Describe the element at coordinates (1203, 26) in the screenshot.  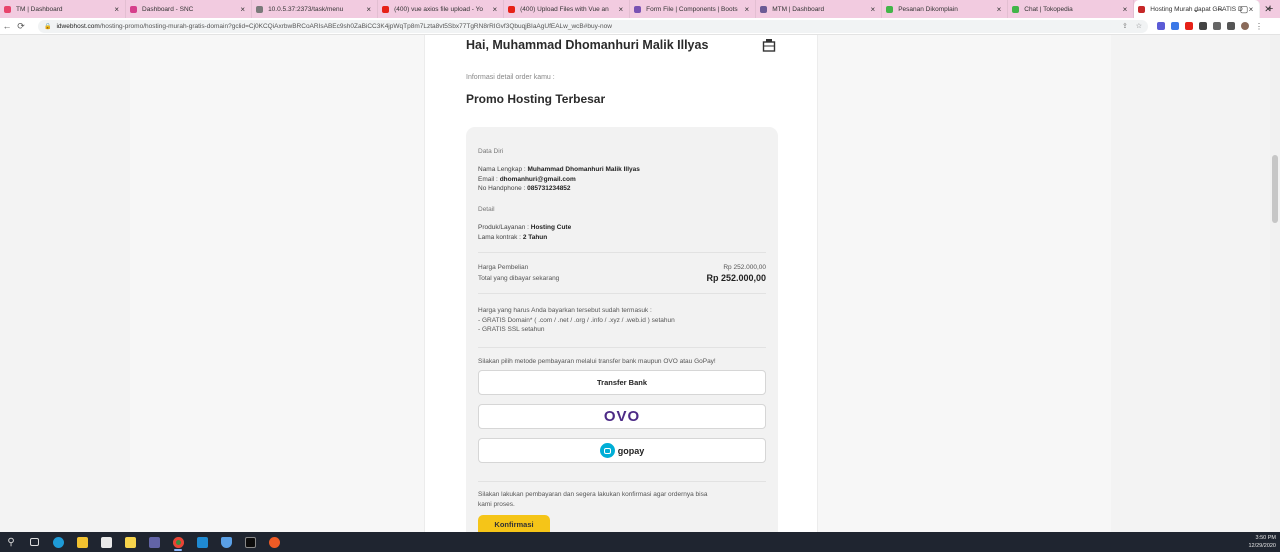
I see `puzzle-icon` at that location.